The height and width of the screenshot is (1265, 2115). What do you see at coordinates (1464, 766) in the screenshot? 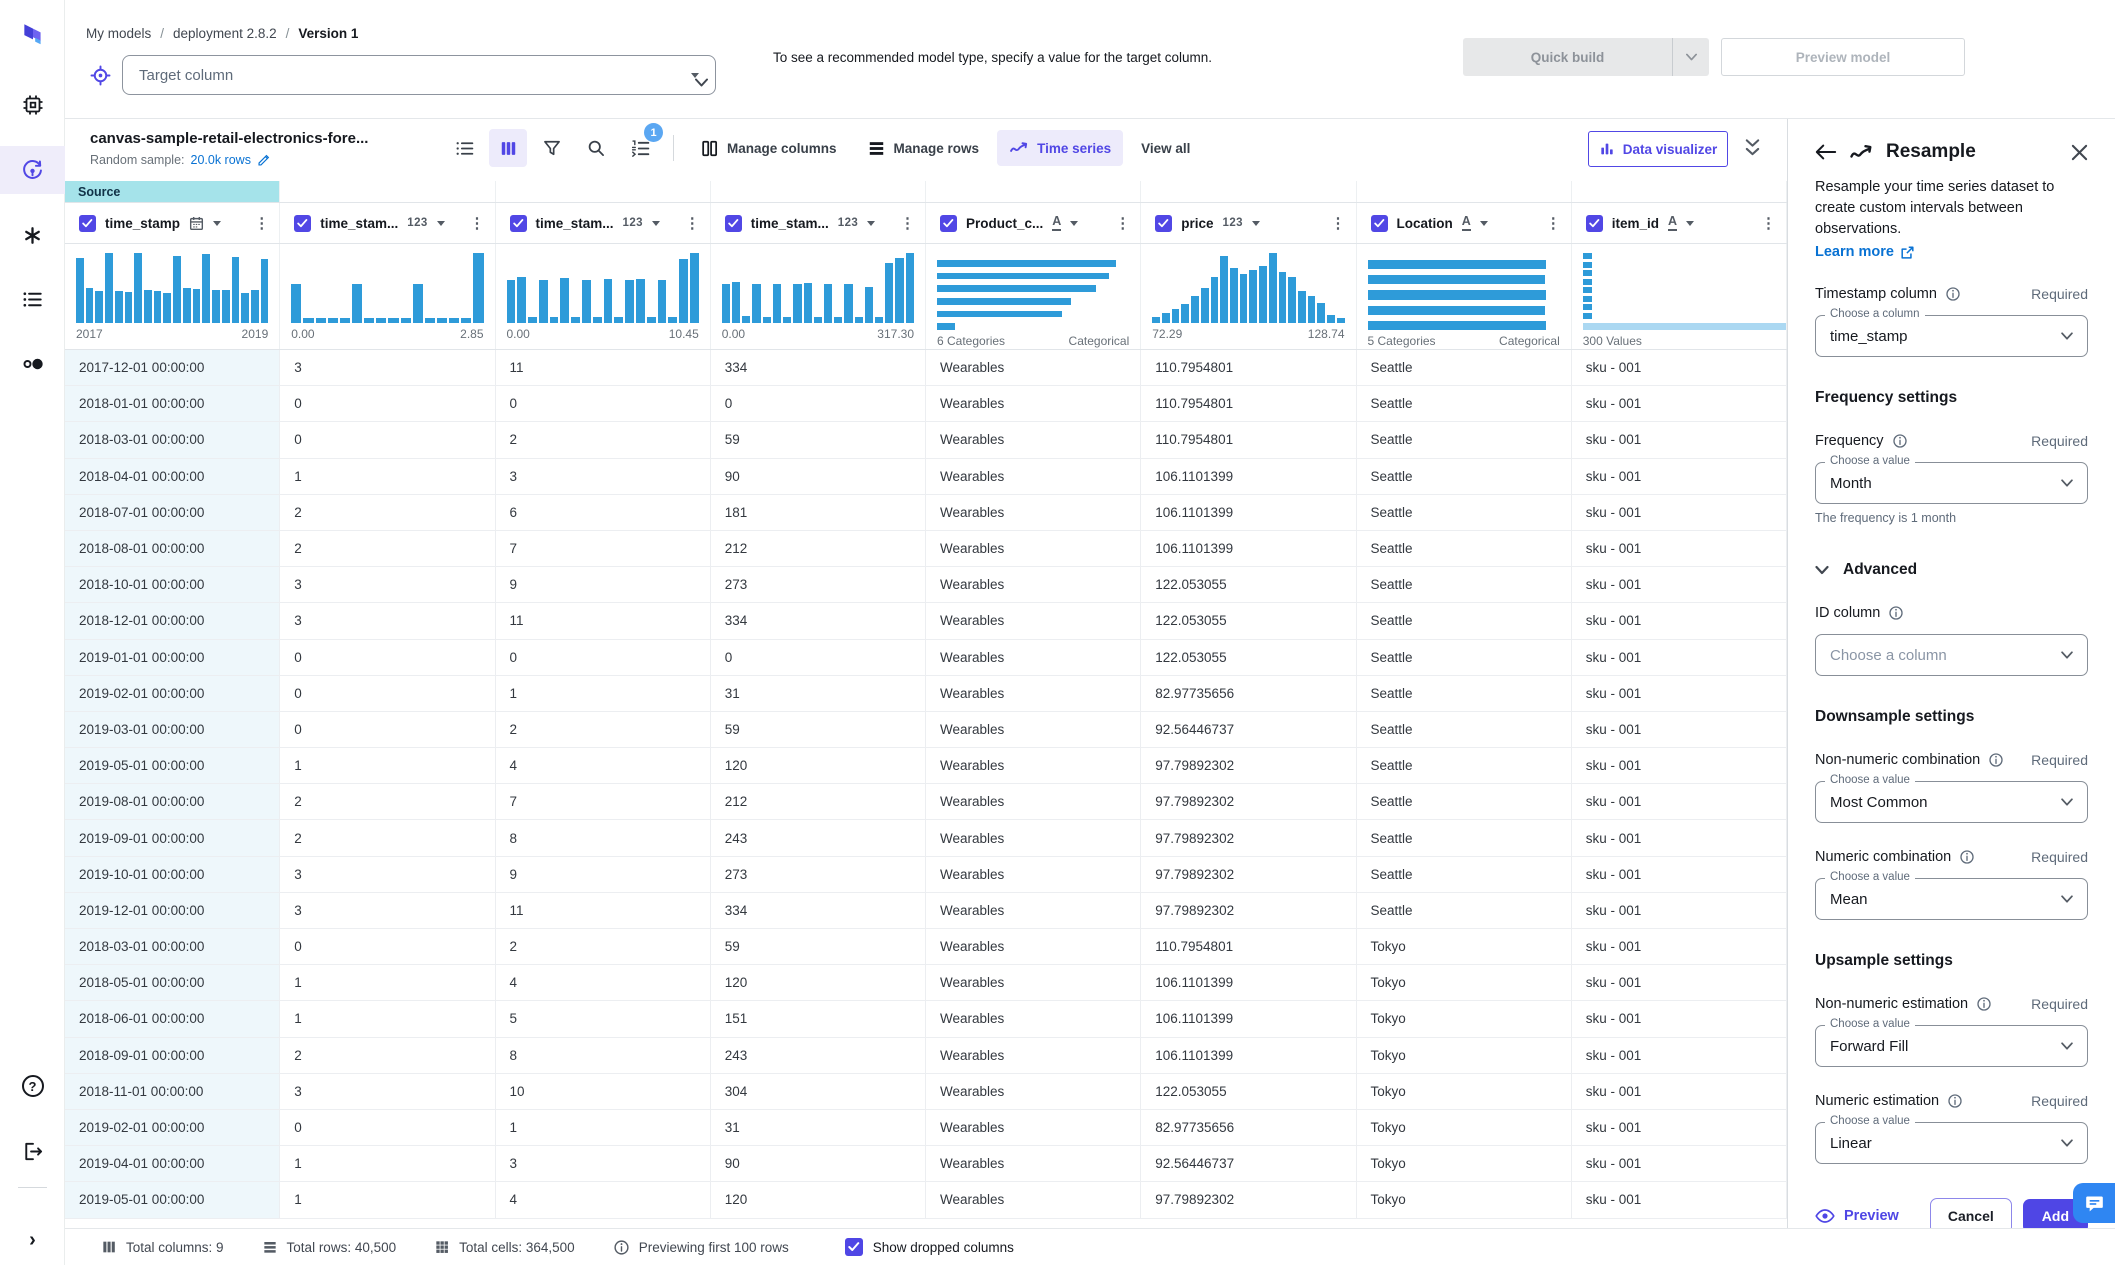
I see `table-cell: Seattle` at bounding box center [1464, 766].